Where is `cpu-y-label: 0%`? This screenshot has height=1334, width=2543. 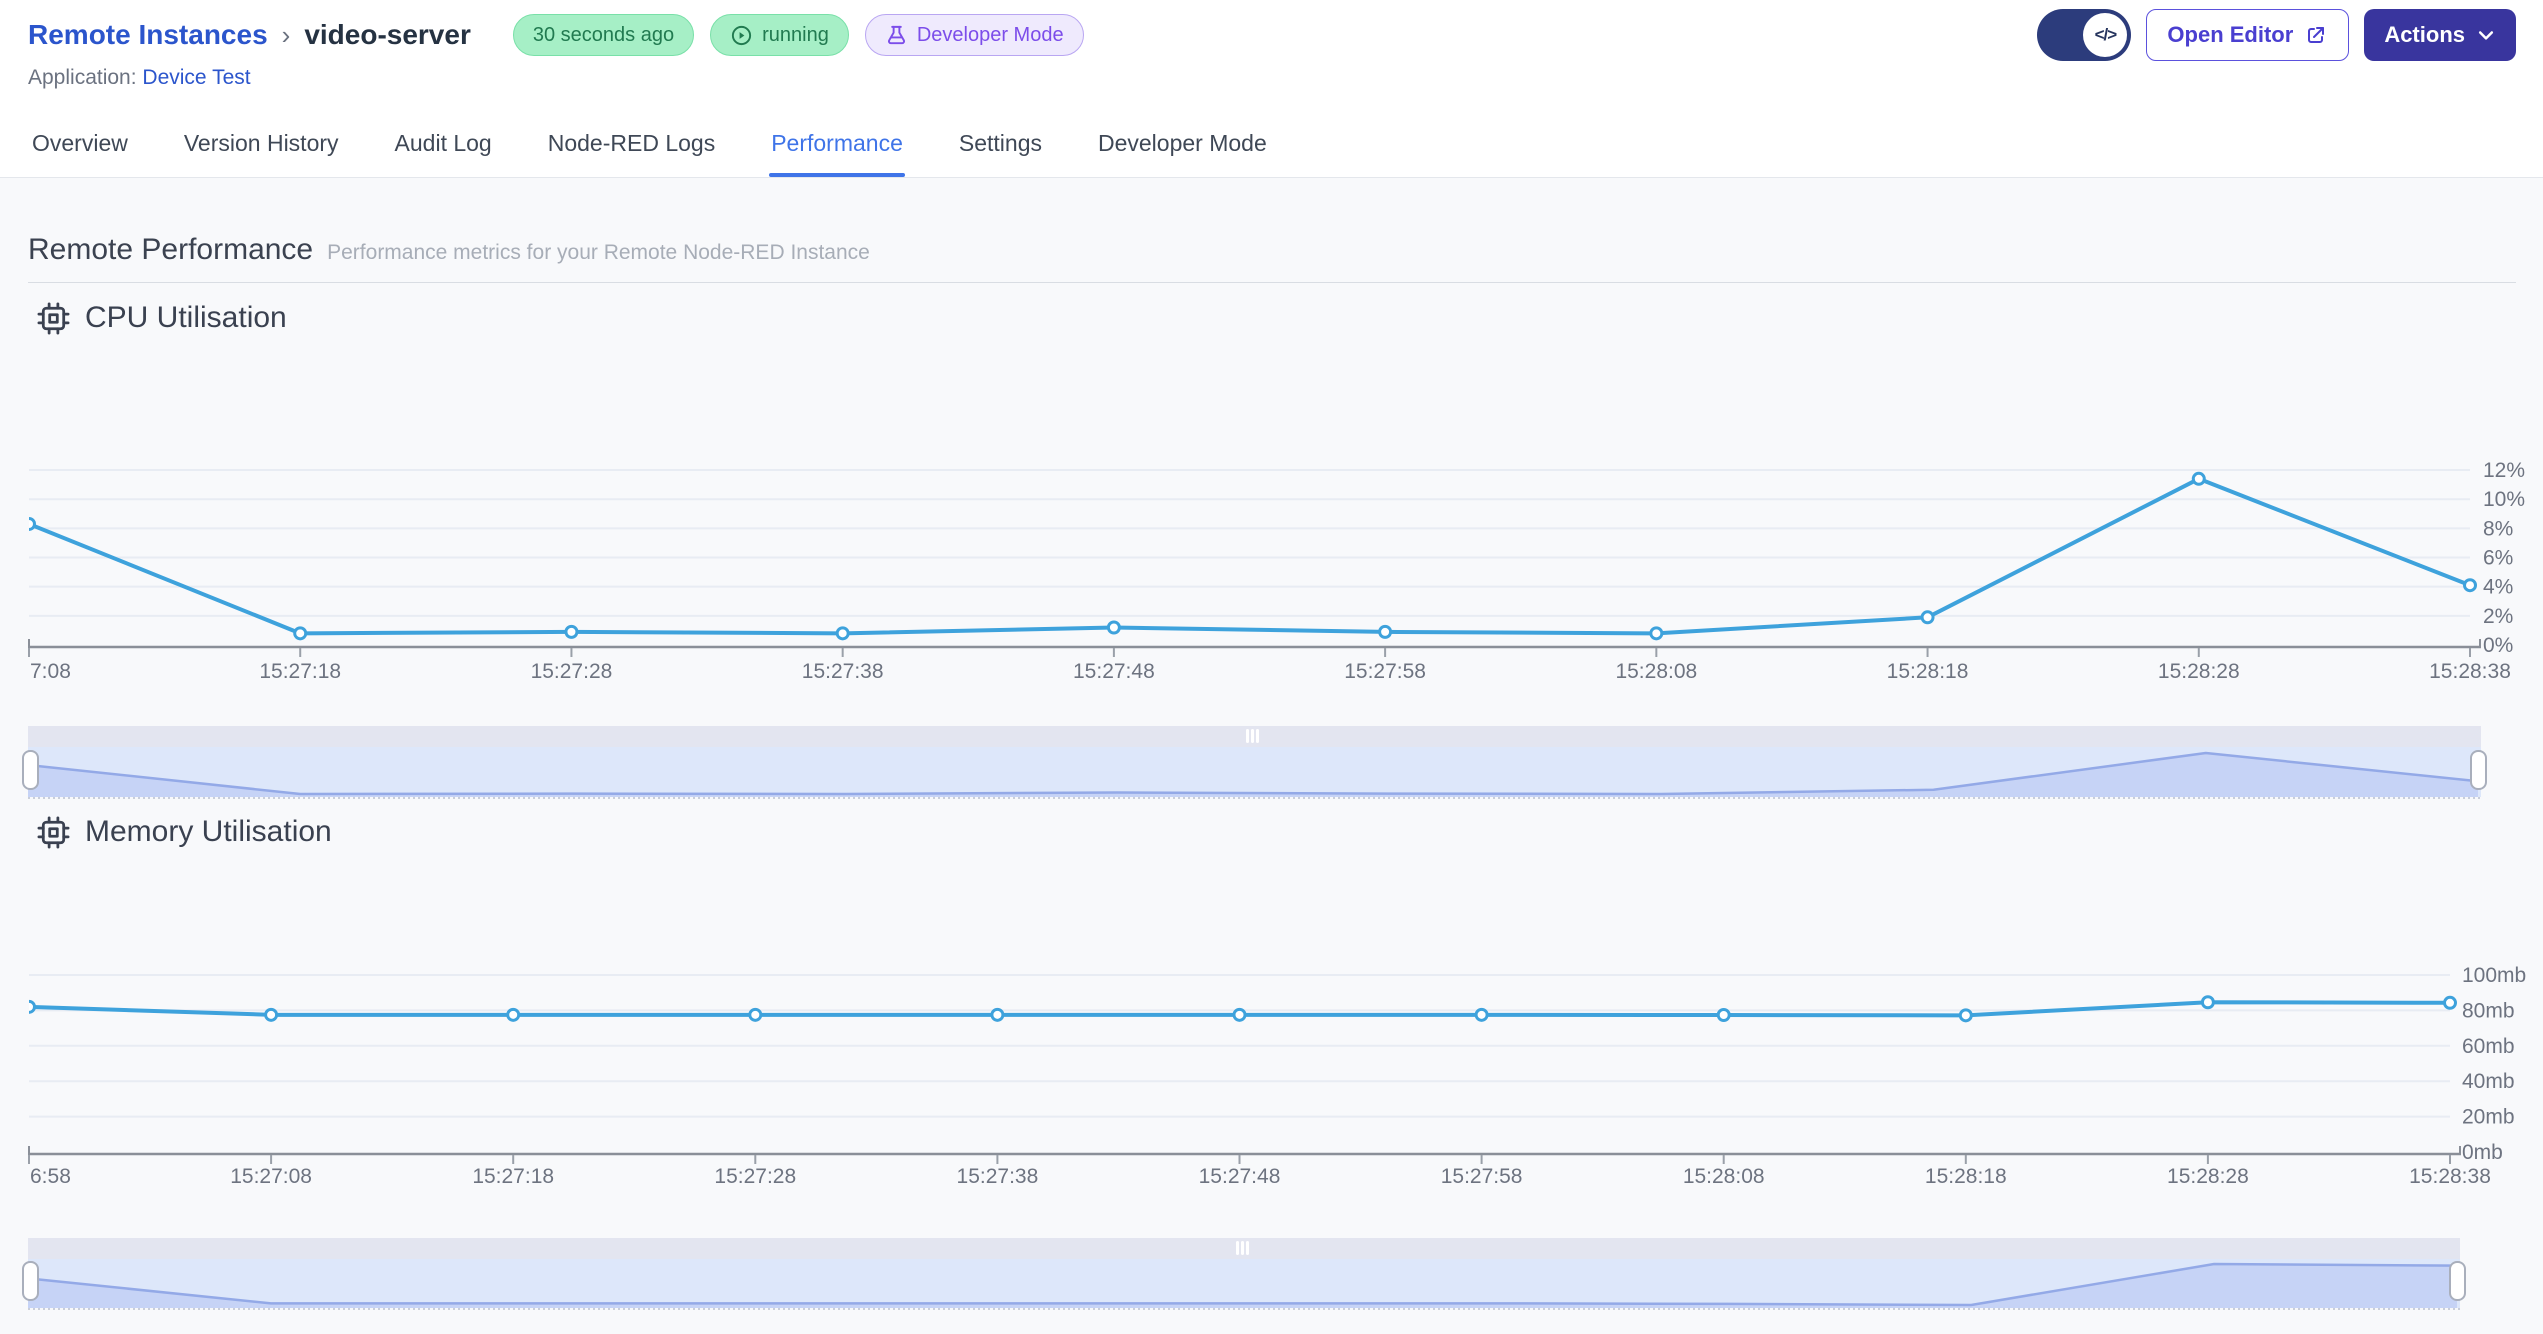 cpu-y-label: 0% is located at coordinates (2498, 645).